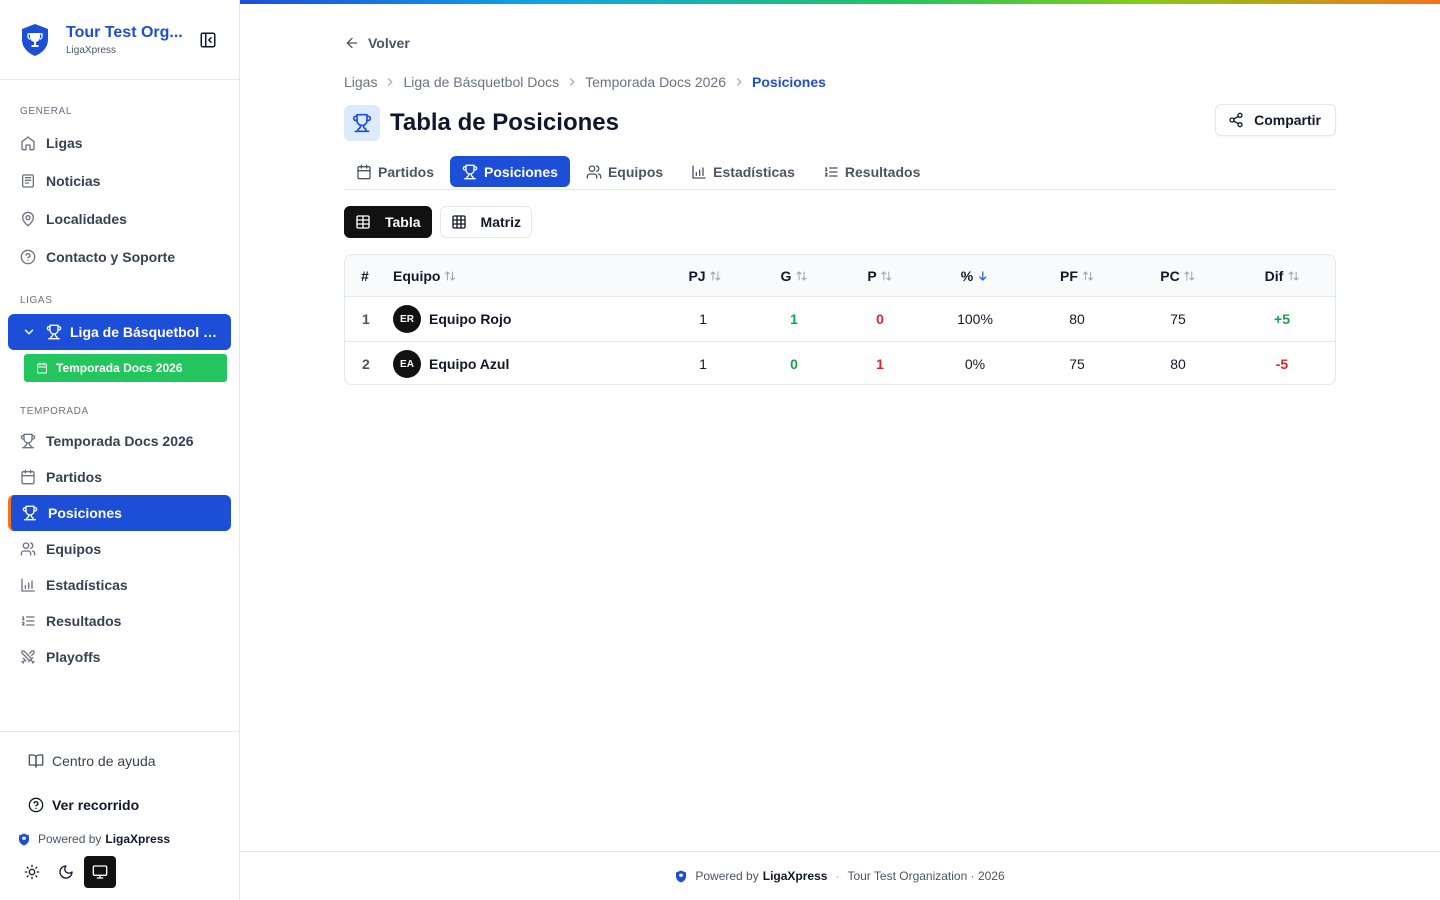 Image resolution: width=1440 pixels, height=900 pixels. What do you see at coordinates (840, 362) in the screenshot?
I see `table-row: 2 EA Equipo Azul 1 0 1 0% 75 80 -5` at bounding box center [840, 362].